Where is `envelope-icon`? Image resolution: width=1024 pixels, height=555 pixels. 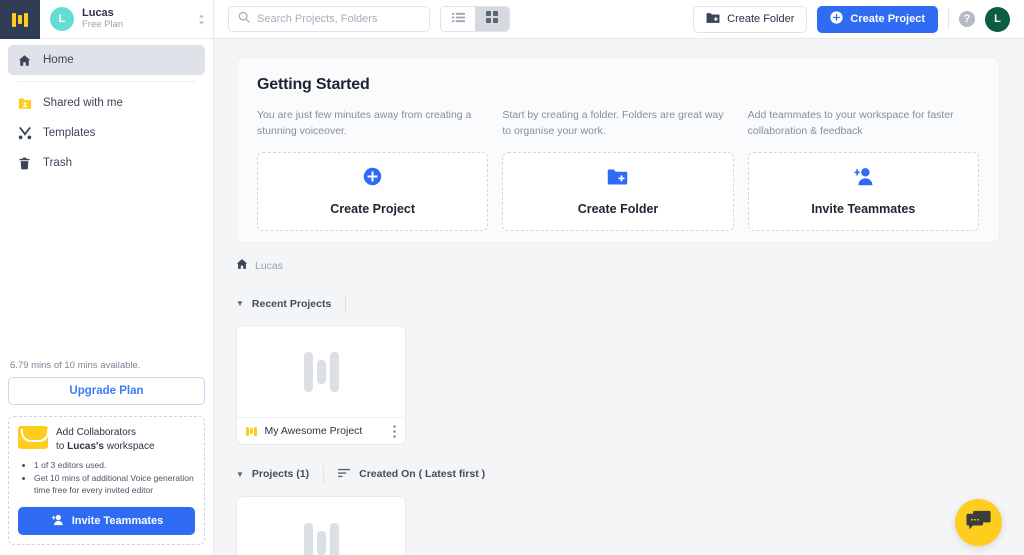
envelope-icon is located at coordinates (33, 437).